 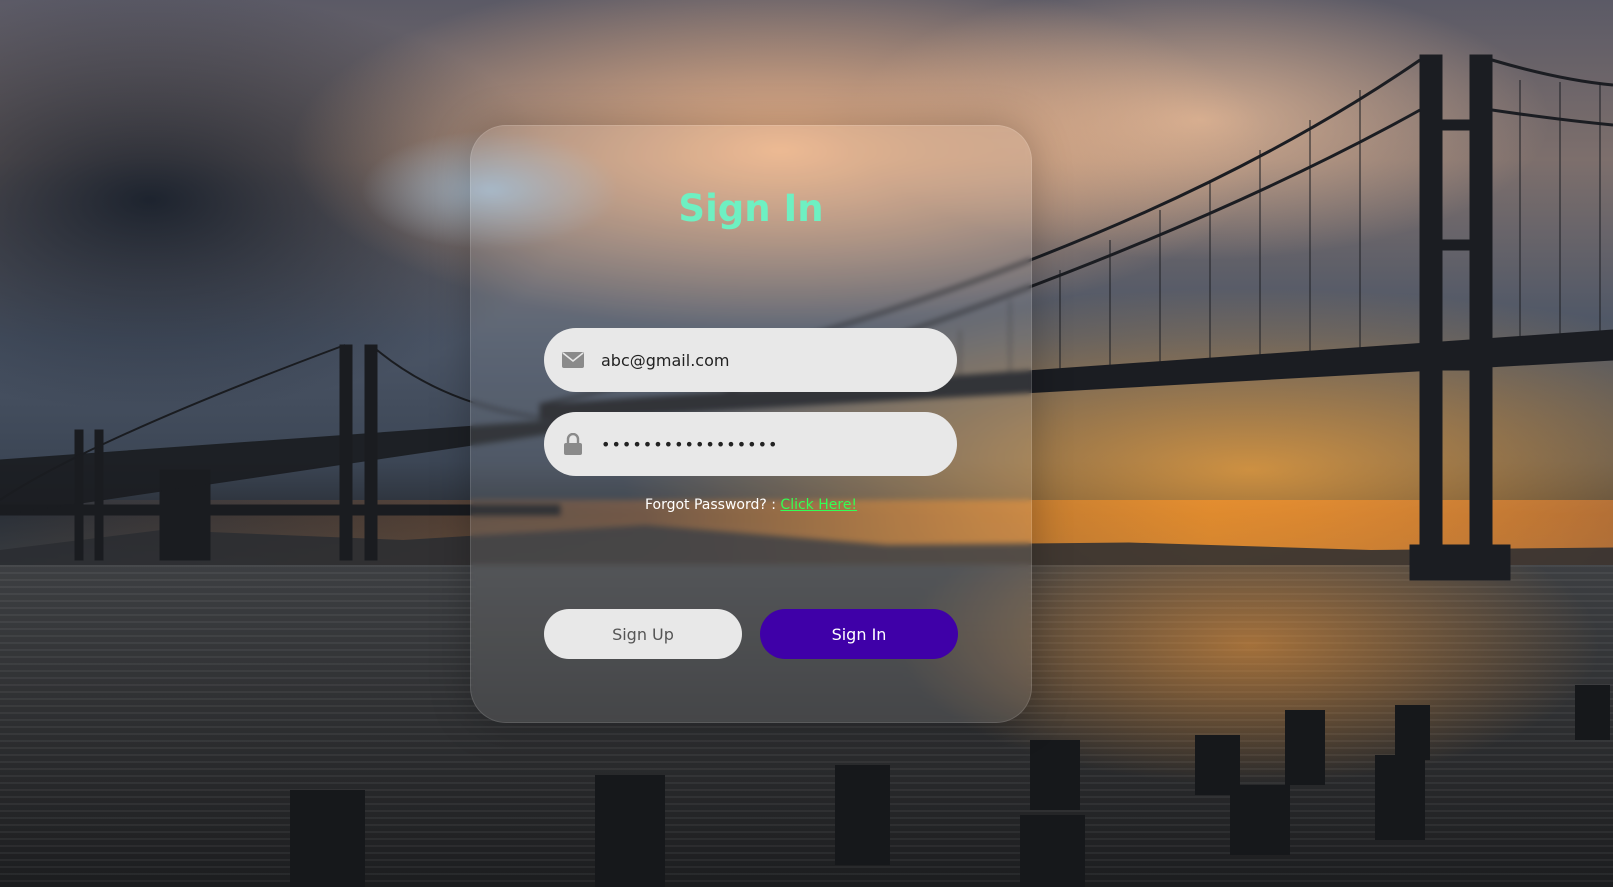 What do you see at coordinates (665, 360) in the screenshot?
I see `email-value: abc@gmail.com` at bounding box center [665, 360].